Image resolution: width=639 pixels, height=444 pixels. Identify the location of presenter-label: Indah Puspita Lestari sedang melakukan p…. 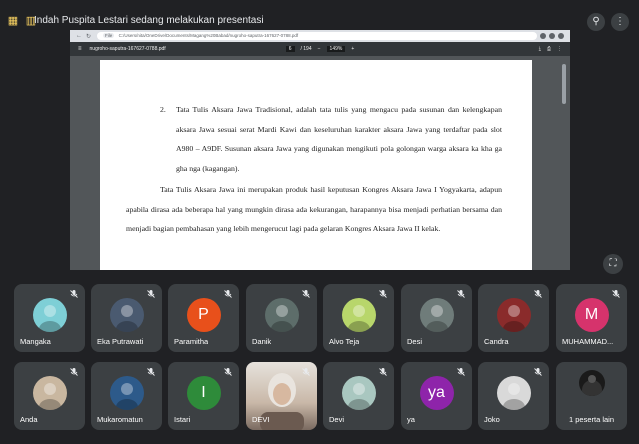
(149, 20).